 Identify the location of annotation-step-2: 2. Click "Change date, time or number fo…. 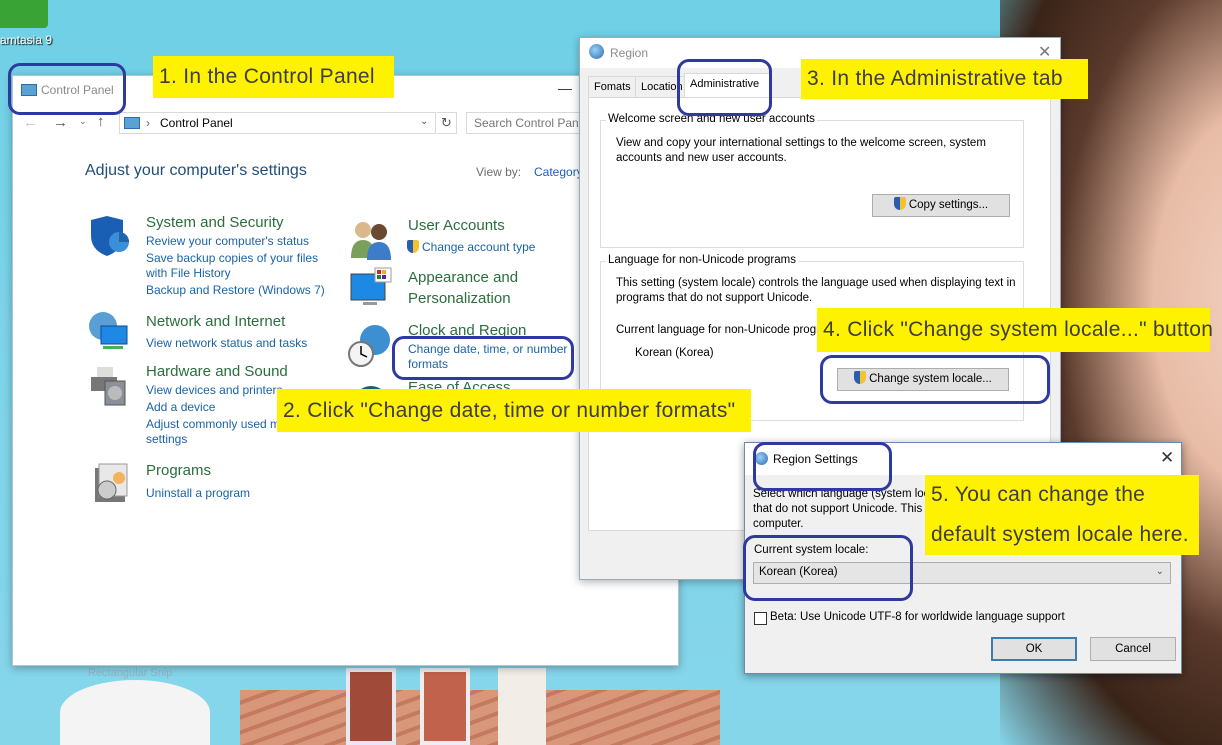
(514, 410).